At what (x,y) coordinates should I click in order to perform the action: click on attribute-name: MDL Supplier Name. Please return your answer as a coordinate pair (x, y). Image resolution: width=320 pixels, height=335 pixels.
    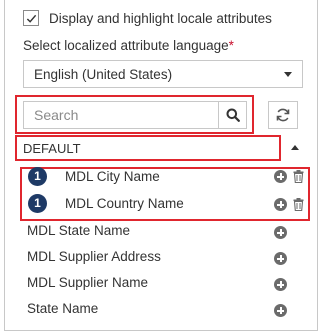
    Looking at the image, I should click on (88, 282).